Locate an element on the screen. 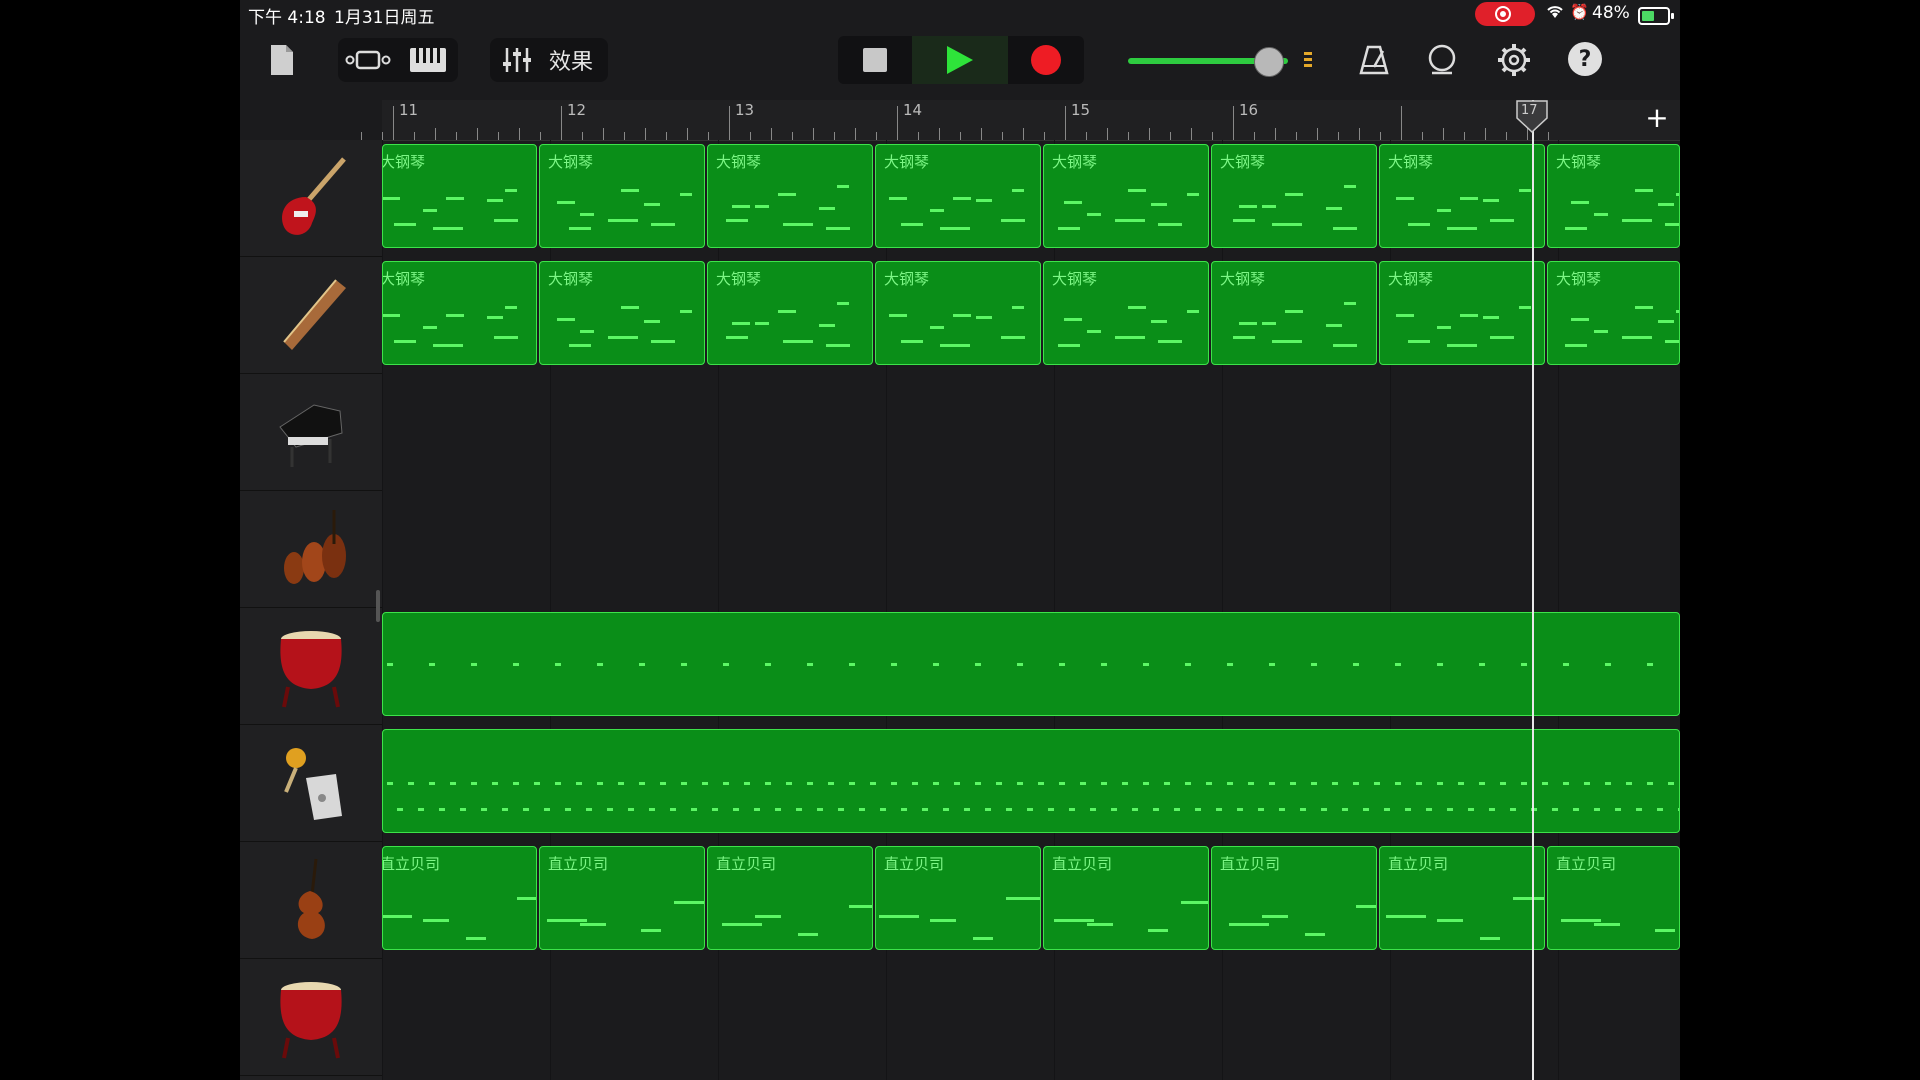 The width and height of the screenshot is (1920, 1080). settings-gear-icon is located at coordinates (1514, 60).